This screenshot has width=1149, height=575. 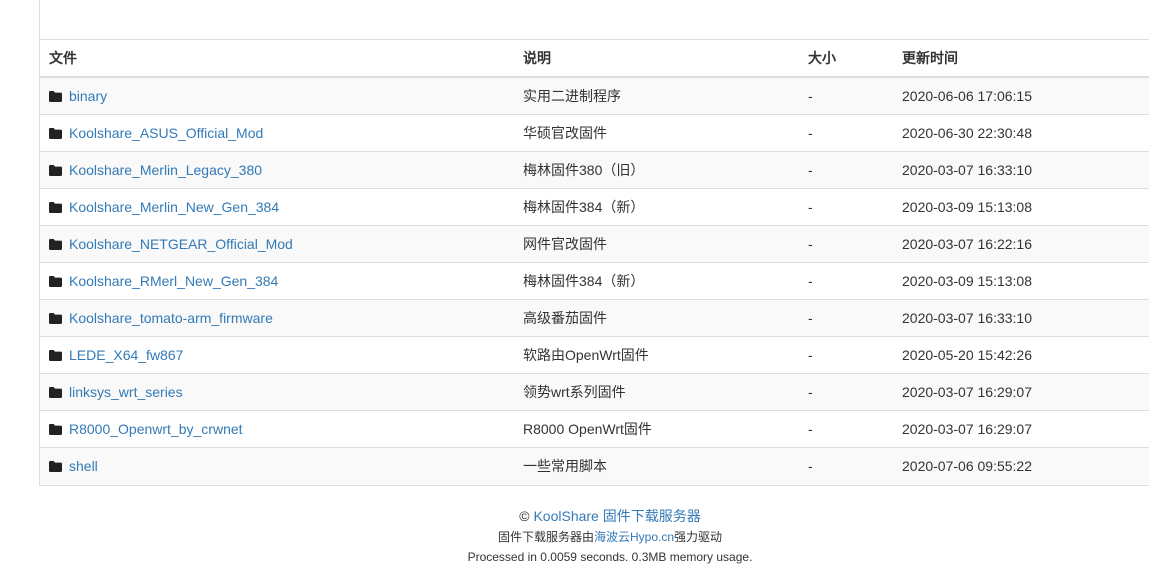 What do you see at coordinates (277, 169) in the screenshot?
I see `cell-name: Koolshare_Merlin_Legacy_380` at bounding box center [277, 169].